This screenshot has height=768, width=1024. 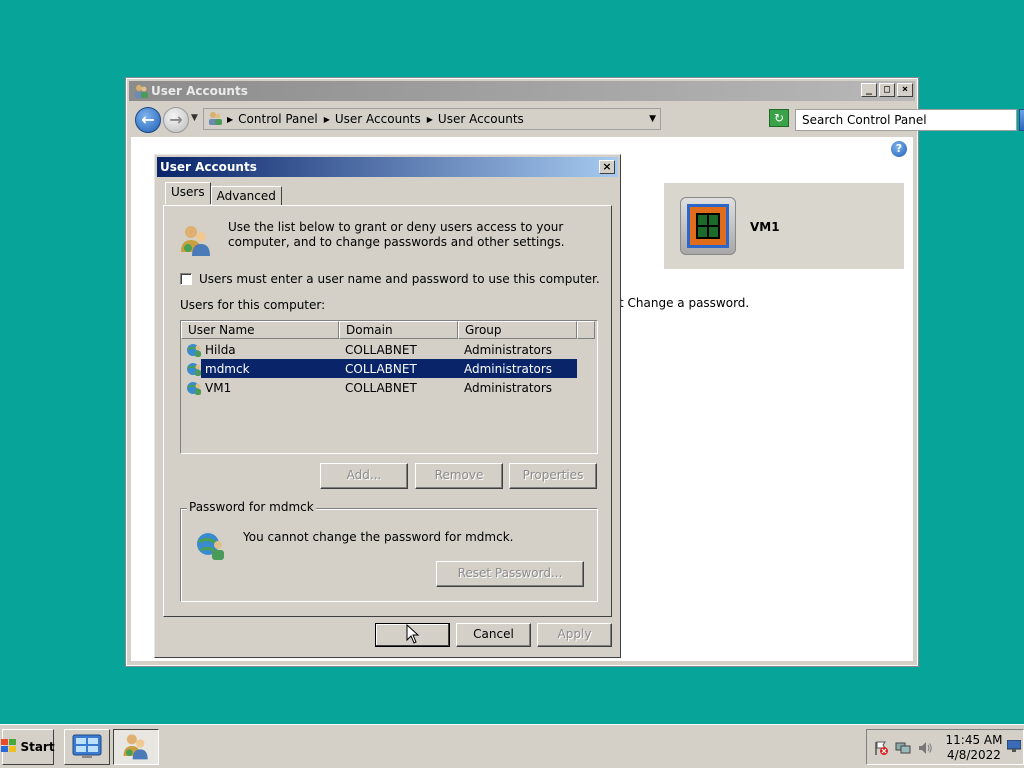 I want to click on properties-button: Properties, so click(x=553, y=476).